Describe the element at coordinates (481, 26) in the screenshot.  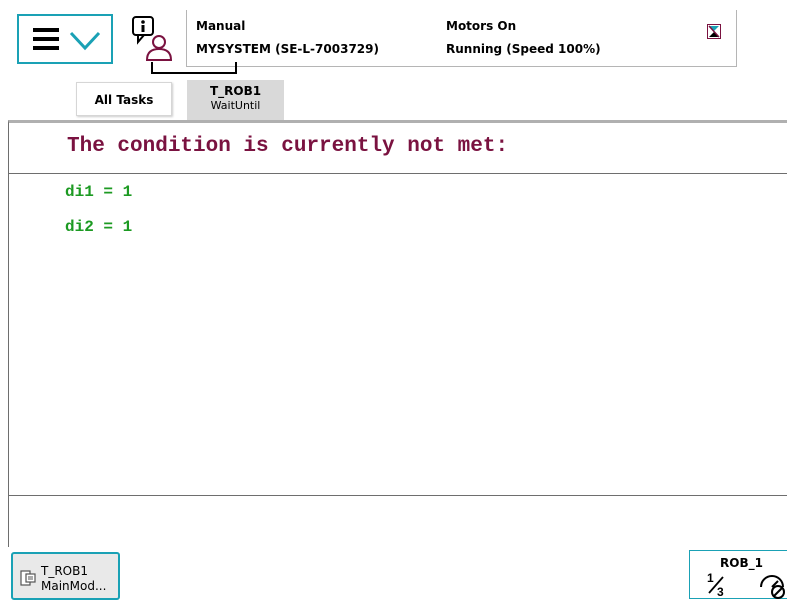
I see `motors-status: Motors On` at that location.